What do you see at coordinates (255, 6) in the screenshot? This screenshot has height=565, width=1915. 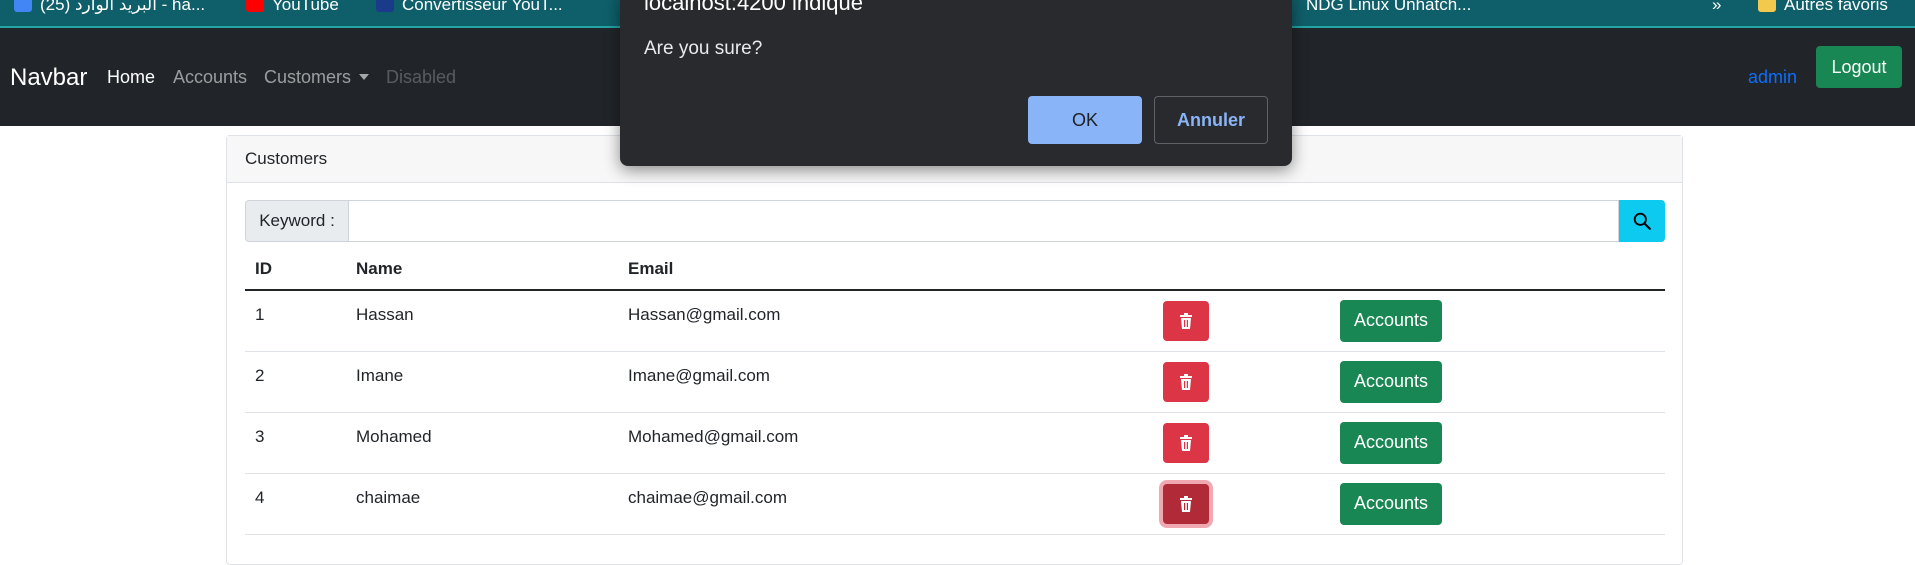 I see `youtube-icon` at bounding box center [255, 6].